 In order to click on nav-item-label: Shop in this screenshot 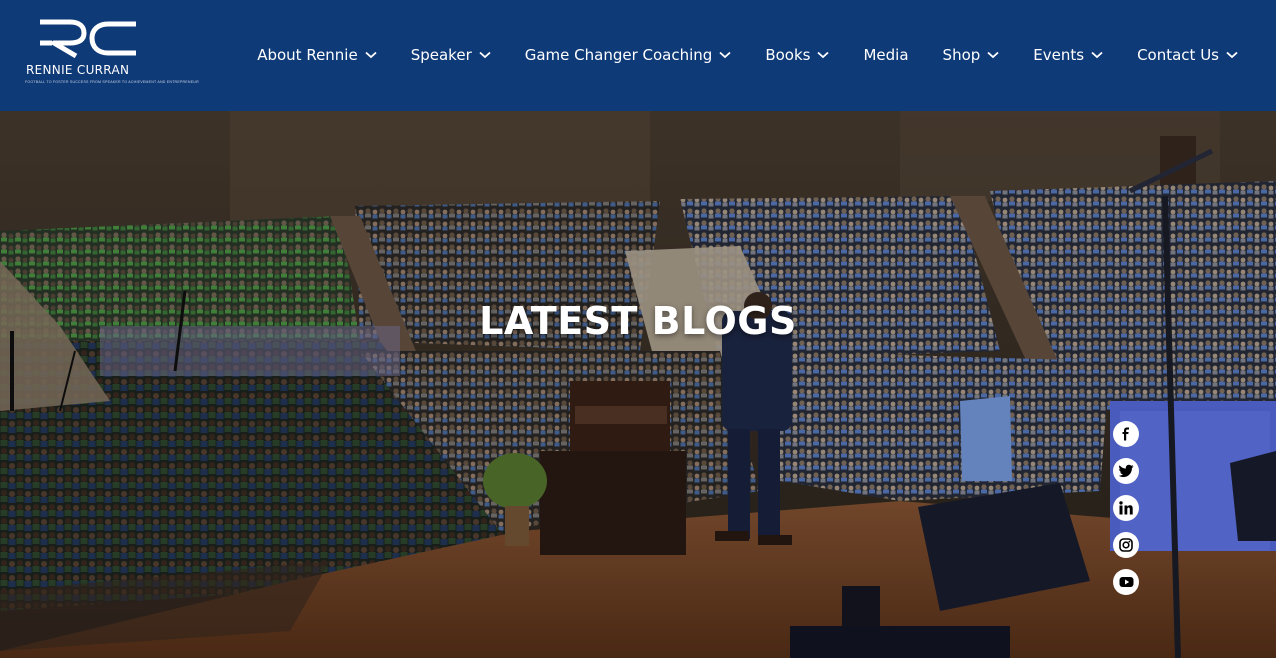, I will do `click(961, 55)`.